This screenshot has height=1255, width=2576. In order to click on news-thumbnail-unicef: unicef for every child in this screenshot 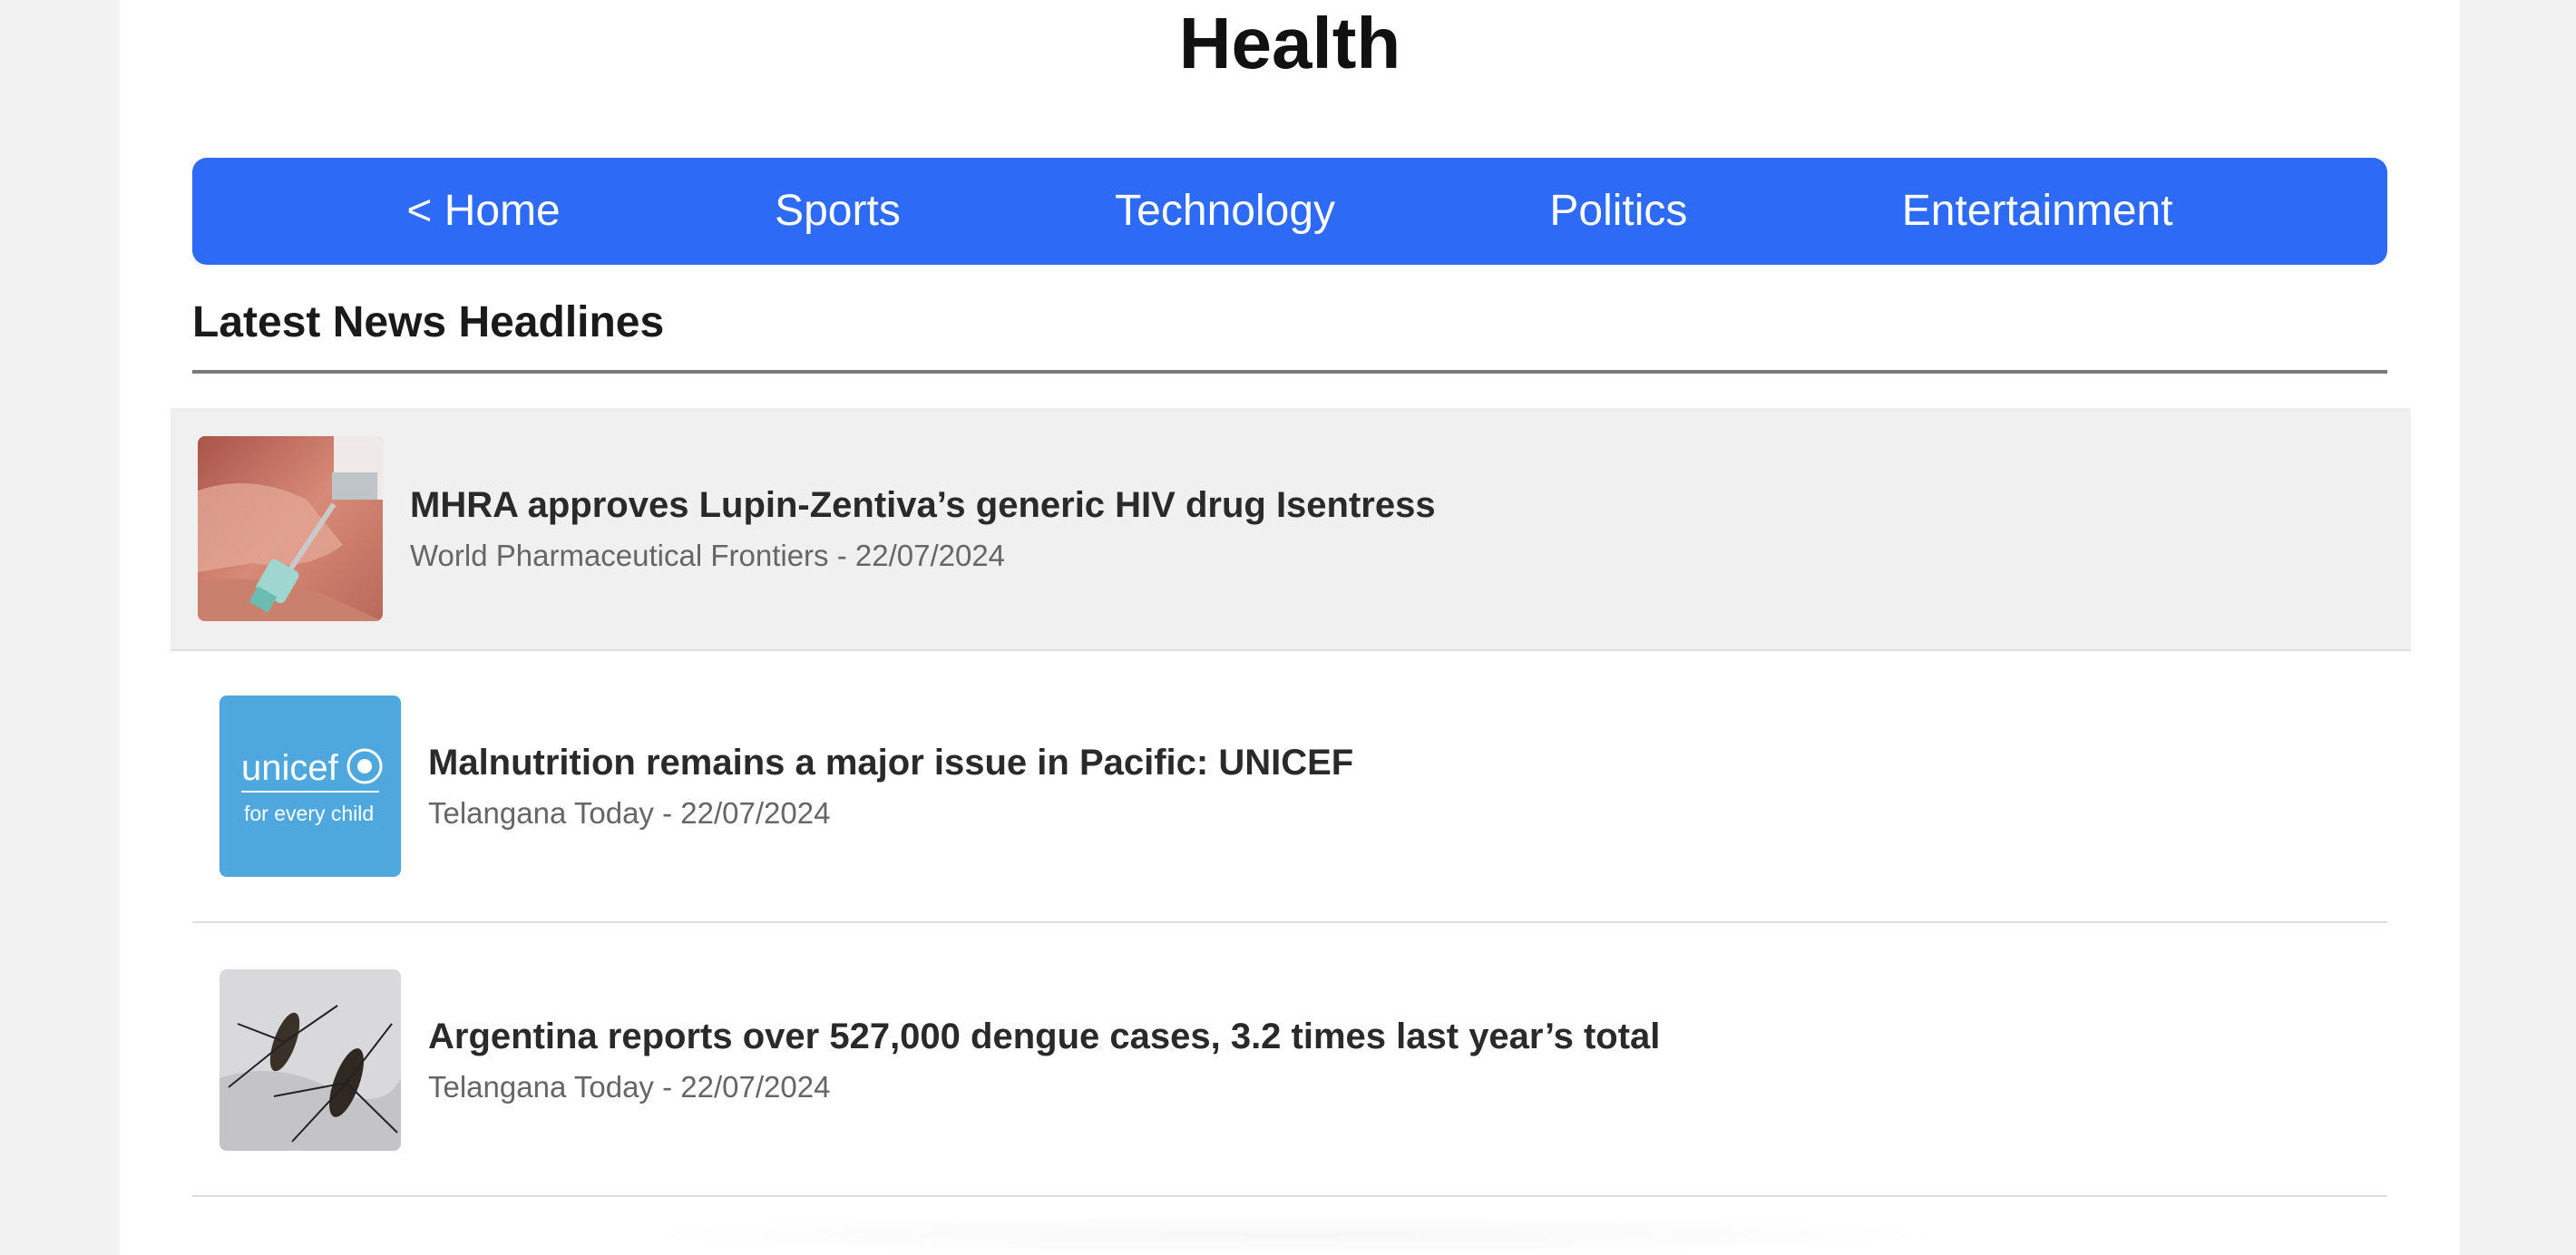, I will do `click(310, 786)`.